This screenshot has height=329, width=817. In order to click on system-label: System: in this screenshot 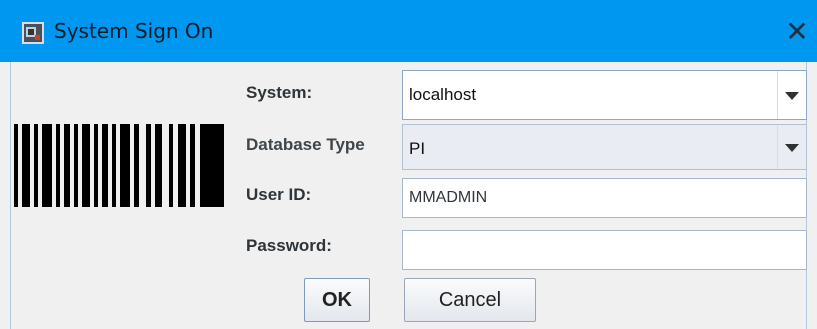, I will do `click(279, 92)`.